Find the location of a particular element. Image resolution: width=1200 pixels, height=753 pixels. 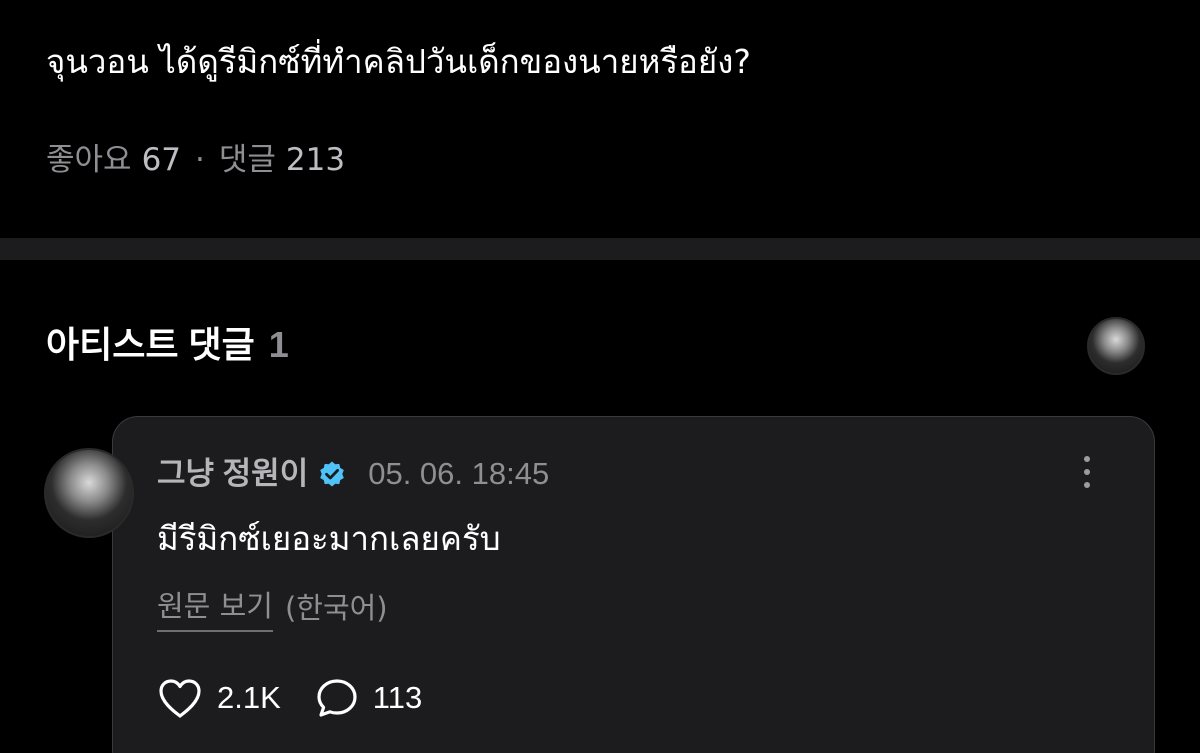

artist-comments-count: 1 is located at coordinates (278, 344).